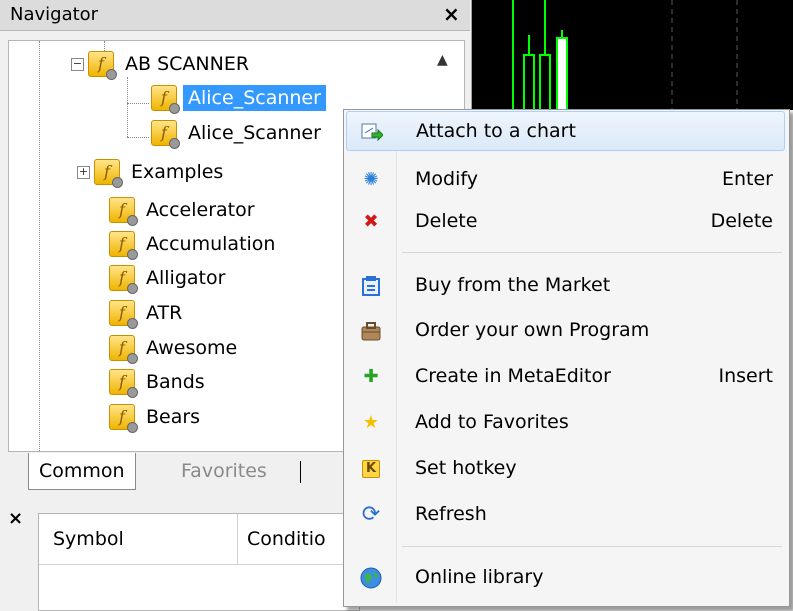 This screenshot has width=793, height=611. What do you see at coordinates (565, 180) in the screenshot?
I see `menu-item-modify: ✺ Modify Enter` at bounding box center [565, 180].